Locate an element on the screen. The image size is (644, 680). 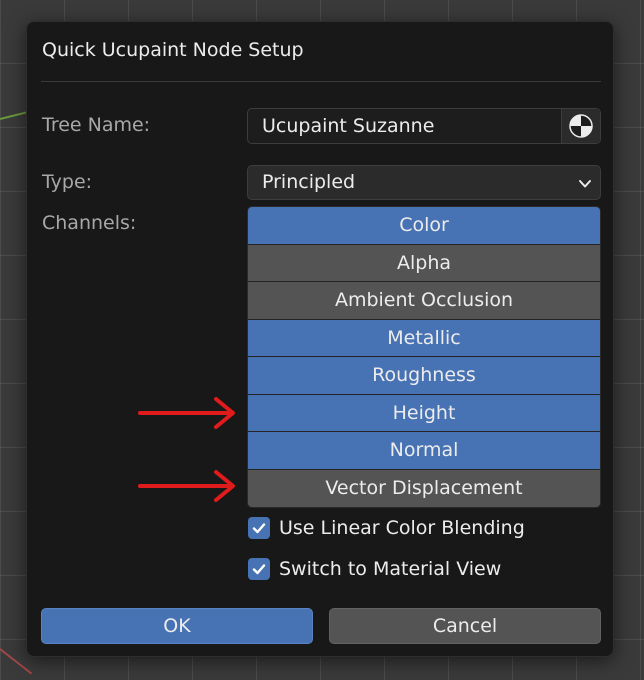
channel-toggle-alpha: Alpha is located at coordinates (424, 263).